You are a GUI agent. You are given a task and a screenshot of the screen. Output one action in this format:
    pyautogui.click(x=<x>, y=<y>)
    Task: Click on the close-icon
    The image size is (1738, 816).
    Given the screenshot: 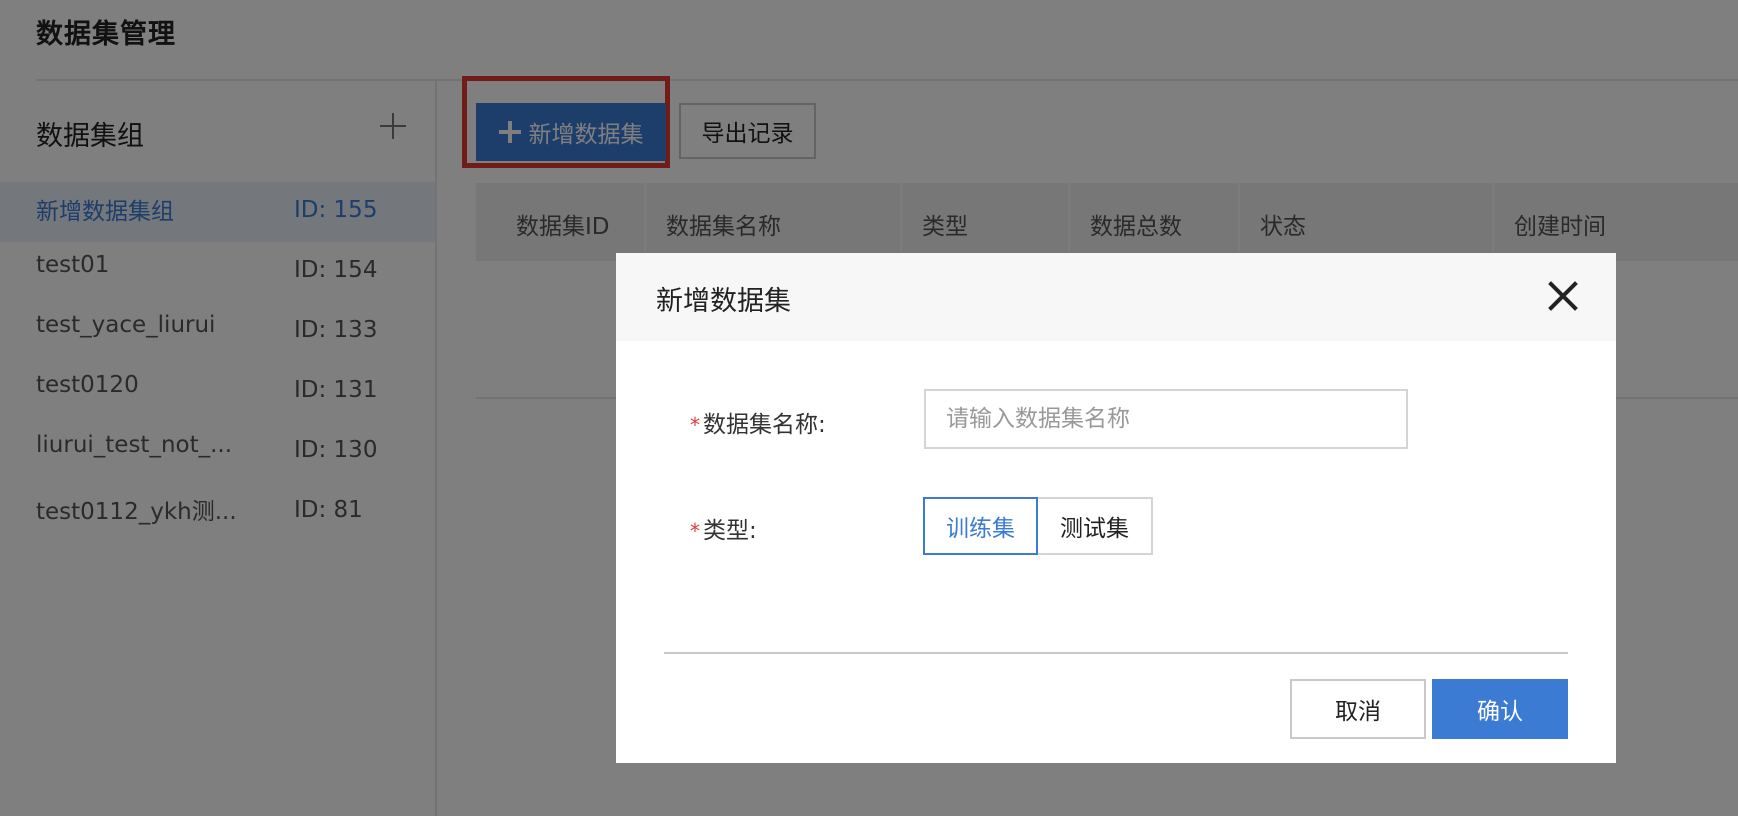 What is the action you would take?
    pyautogui.click(x=1563, y=296)
    